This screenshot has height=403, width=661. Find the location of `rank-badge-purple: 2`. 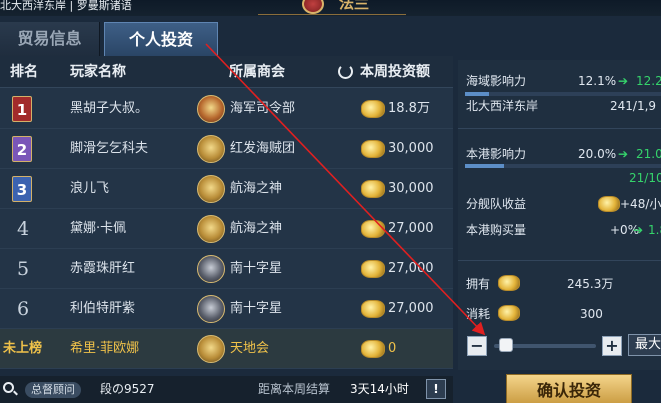

rank-badge-purple: 2 is located at coordinates (22, 149).